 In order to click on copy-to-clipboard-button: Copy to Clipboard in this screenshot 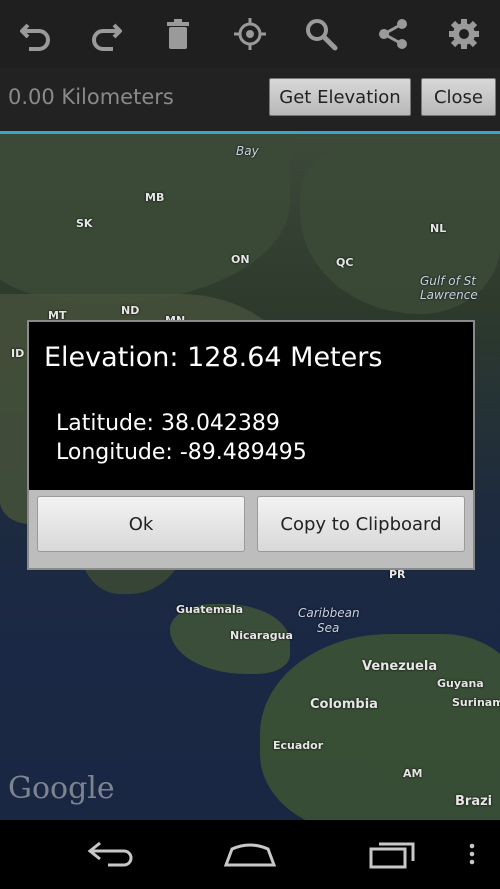, I will do `click(361, 524)`.